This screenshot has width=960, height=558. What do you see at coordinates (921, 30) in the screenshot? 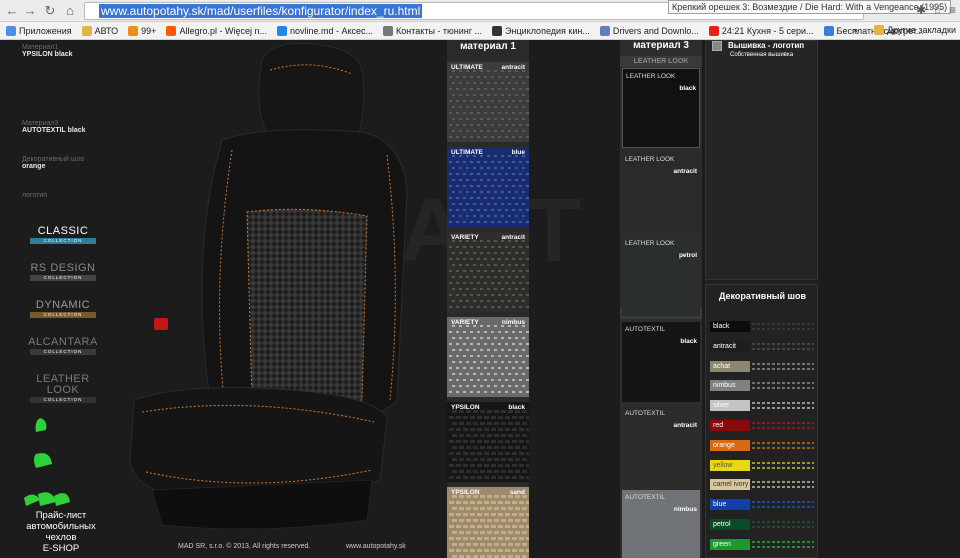
I see `other-bookmarks-label: Другие закладки` at bounding box center [921, 30].